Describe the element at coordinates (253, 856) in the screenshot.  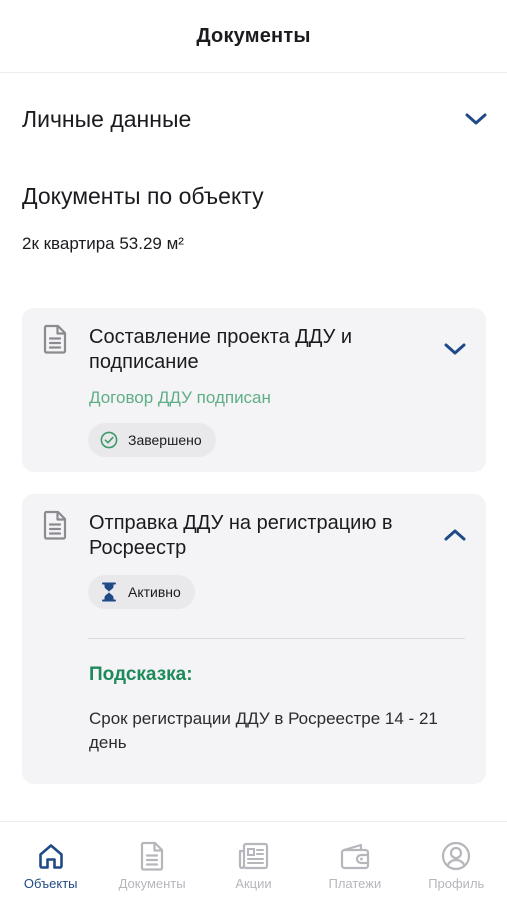
I see `news-icon` at that location.